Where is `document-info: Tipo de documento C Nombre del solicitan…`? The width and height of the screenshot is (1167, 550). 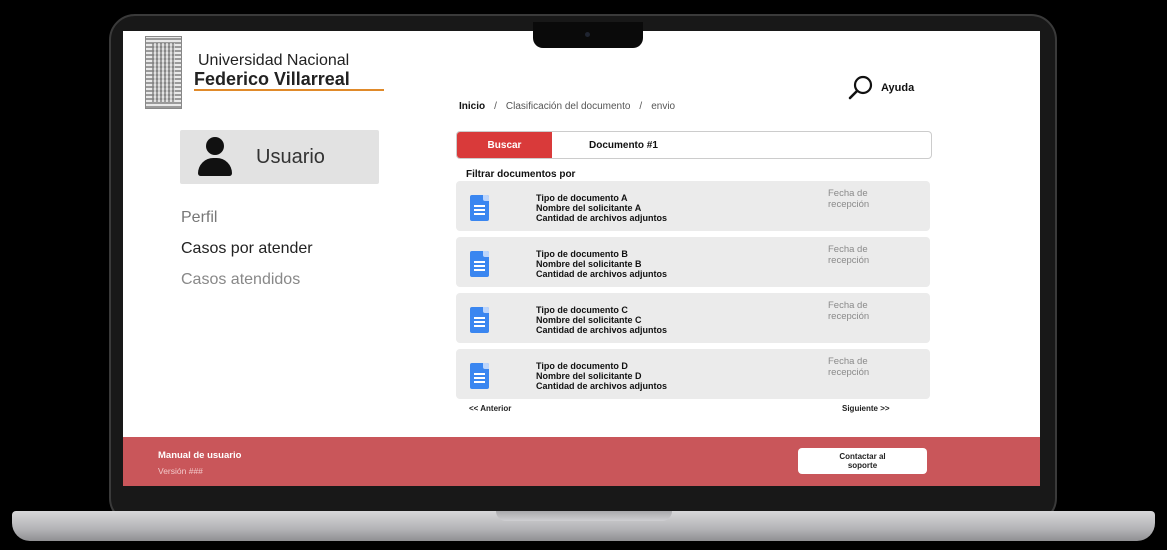
document-info: Tipo de documento C Nombre del solicitan… is located at coordinates (601, 320).